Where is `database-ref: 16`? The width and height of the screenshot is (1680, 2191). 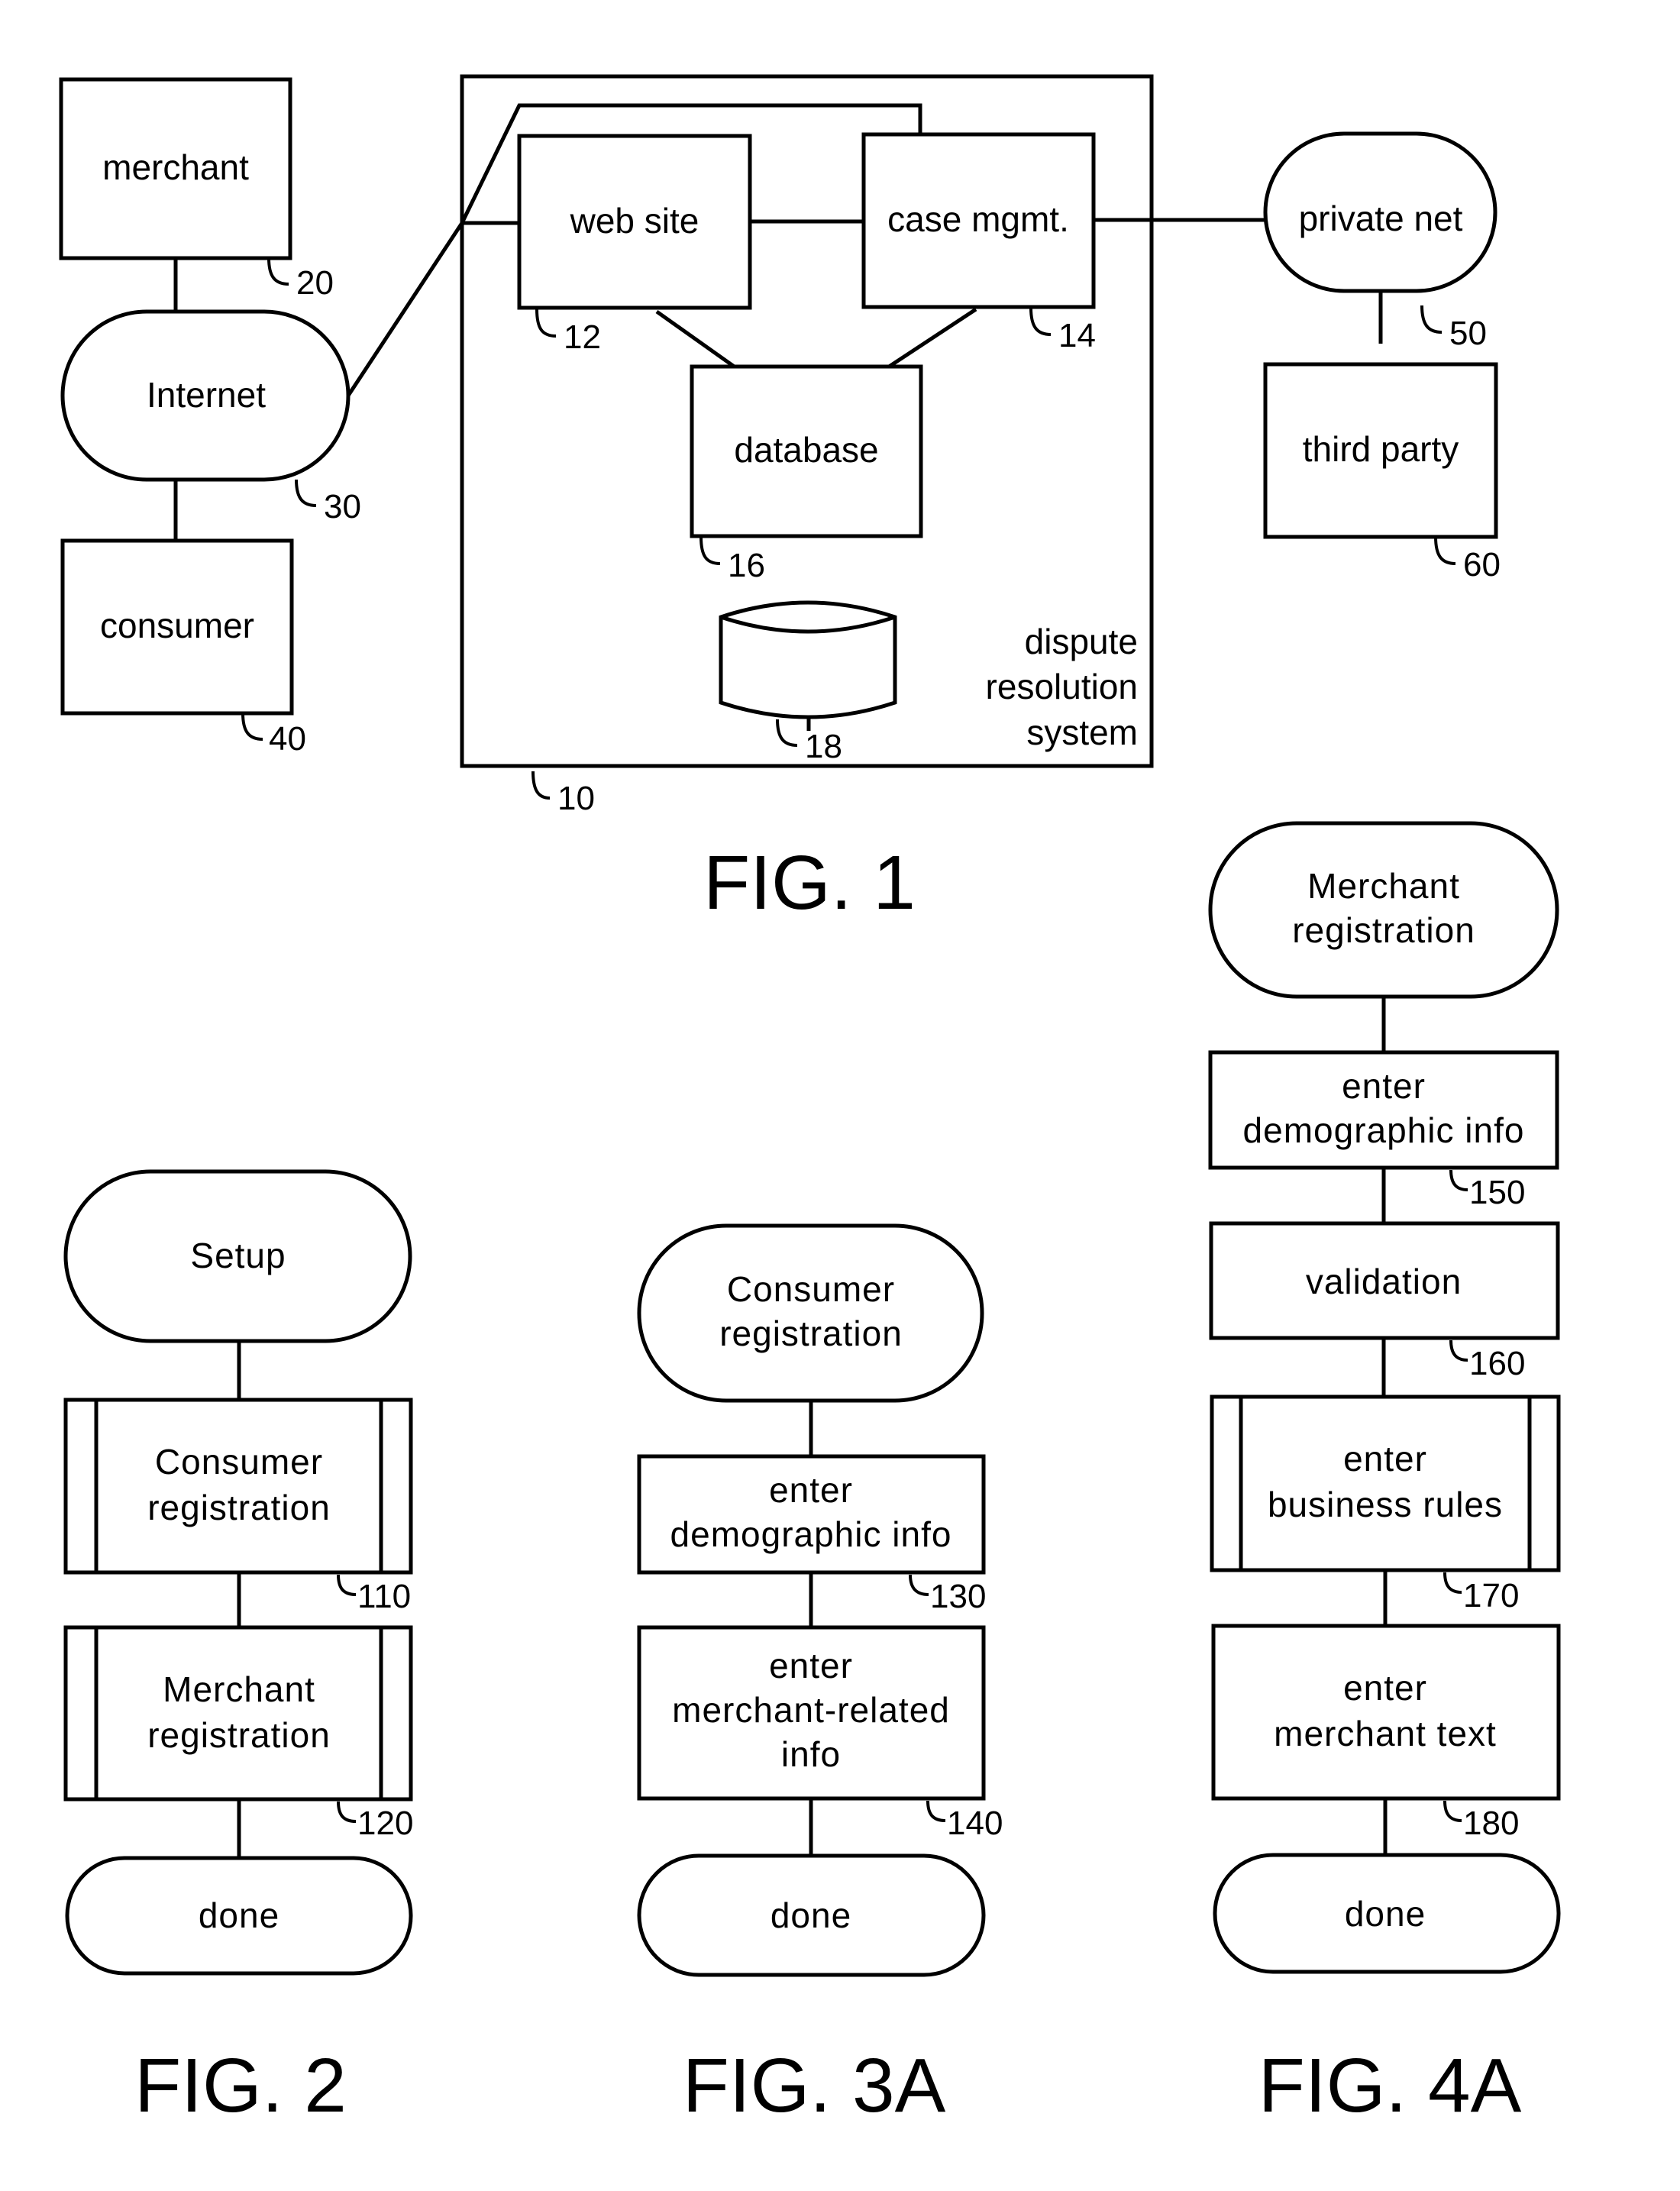 database-ref: 16 is located at coordinates (747, 565).